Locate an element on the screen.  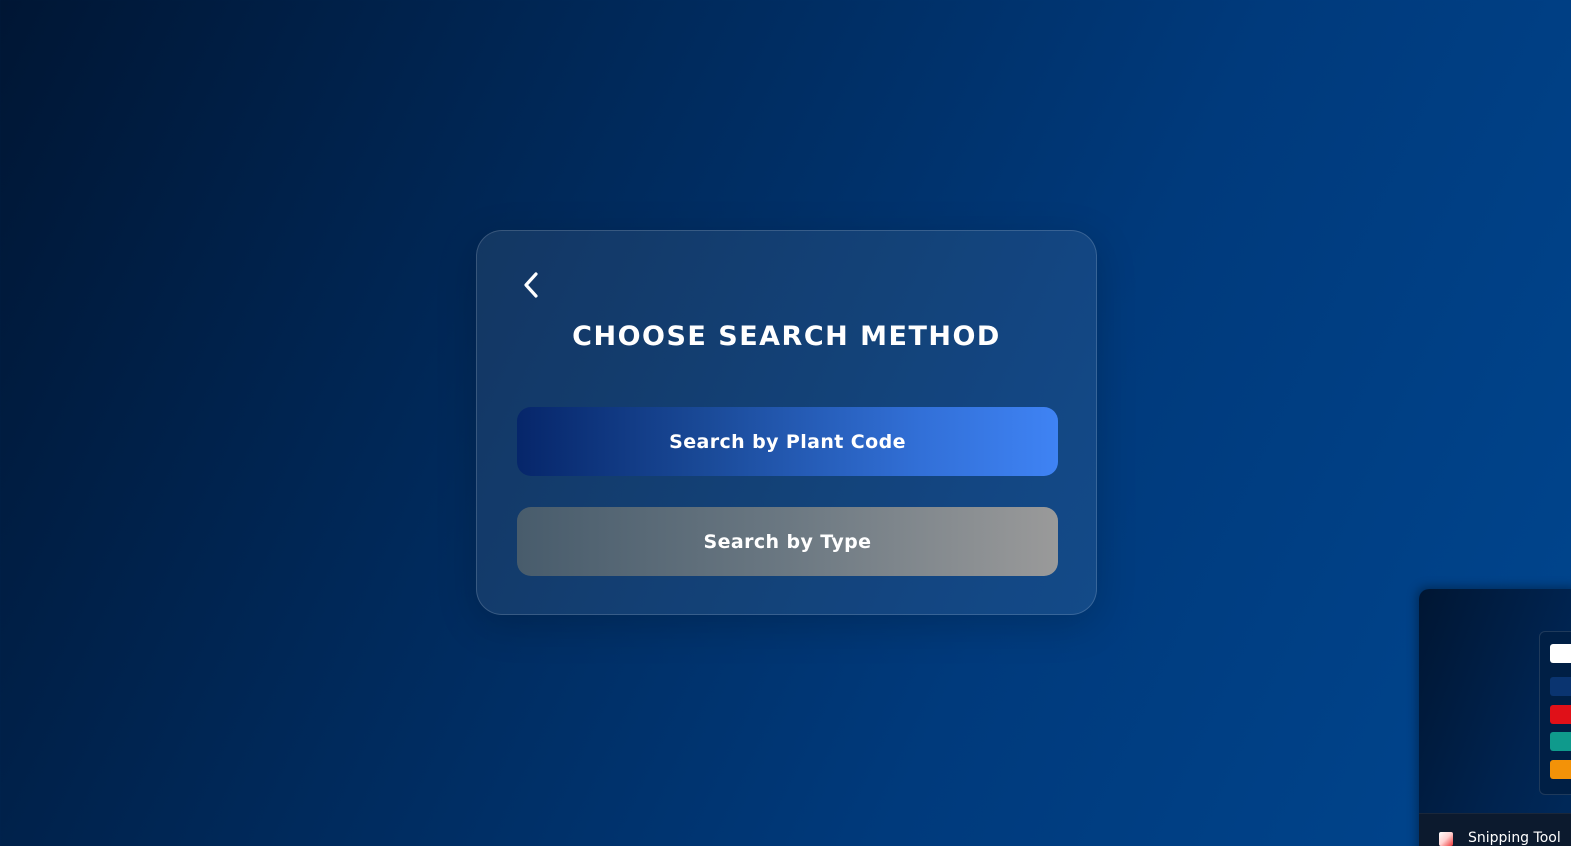
snip-preview-thumbnail is located at coordinates (1555, 713).